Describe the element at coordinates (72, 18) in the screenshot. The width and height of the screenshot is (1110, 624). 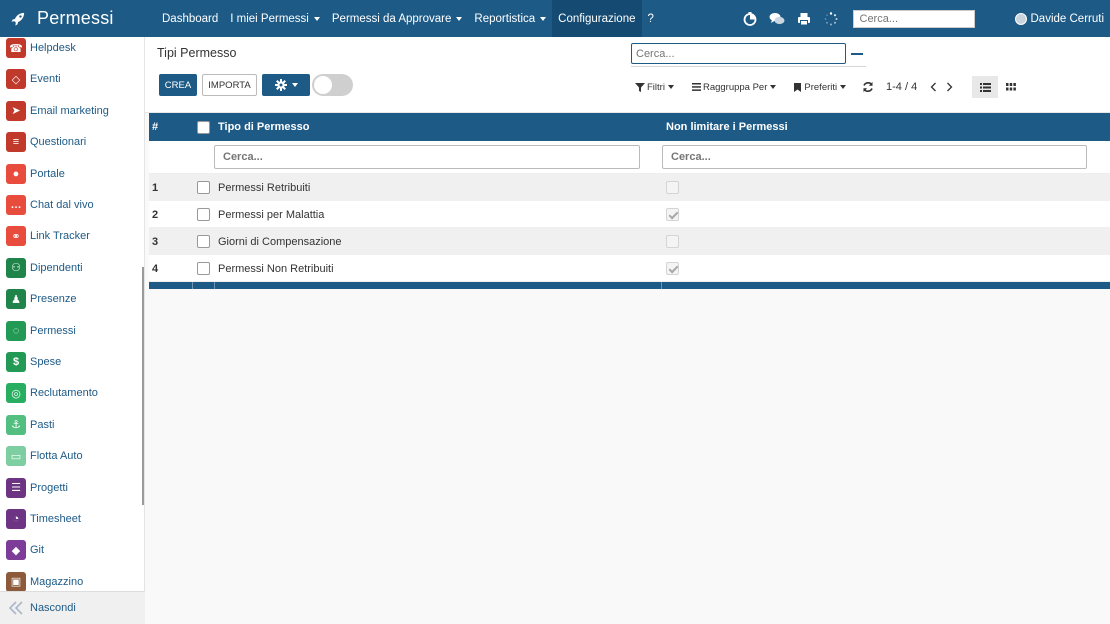
I see `app-brand: Permessi` at that location.